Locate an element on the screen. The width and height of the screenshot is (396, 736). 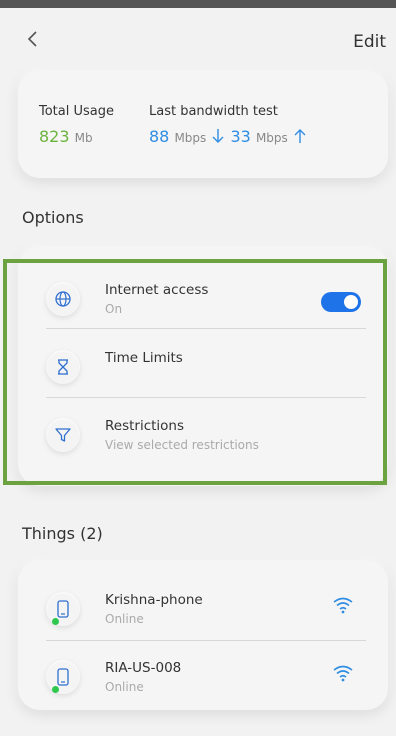
option-title: Time Limits is located at coordinates (144, 358).